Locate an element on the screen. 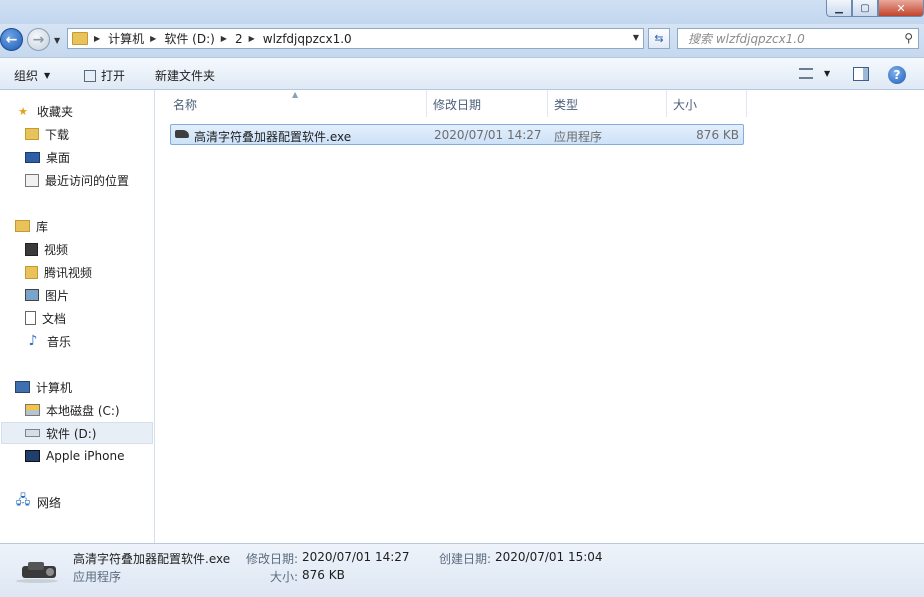  sidebar-item-label: 库 is located at coordinates (42, 226).